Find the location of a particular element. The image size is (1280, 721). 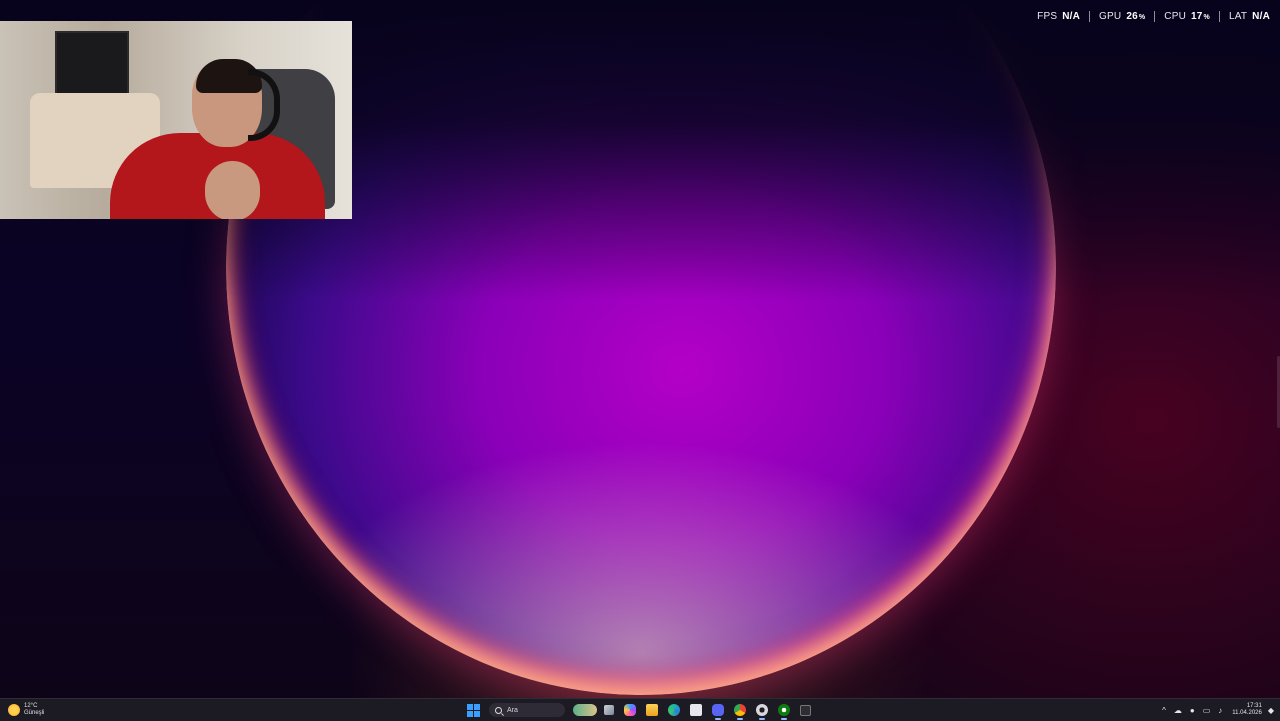

file-explorer-icon is located at coordinates (652, 710).